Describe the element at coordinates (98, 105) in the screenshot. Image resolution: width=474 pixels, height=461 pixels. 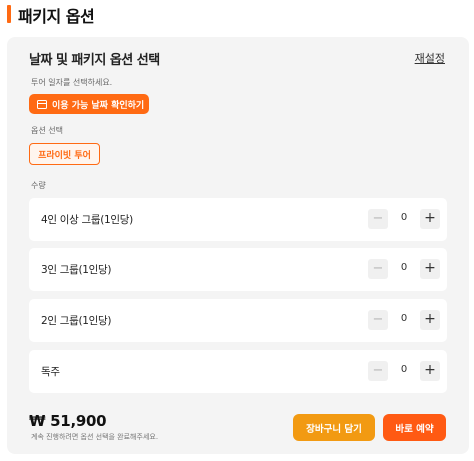
I see `check-dates-label: 이용 가능 날짜 확인하기` at that location.